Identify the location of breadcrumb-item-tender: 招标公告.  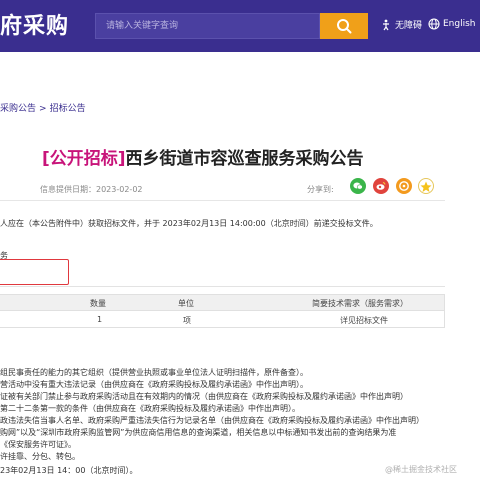
(68, 109).